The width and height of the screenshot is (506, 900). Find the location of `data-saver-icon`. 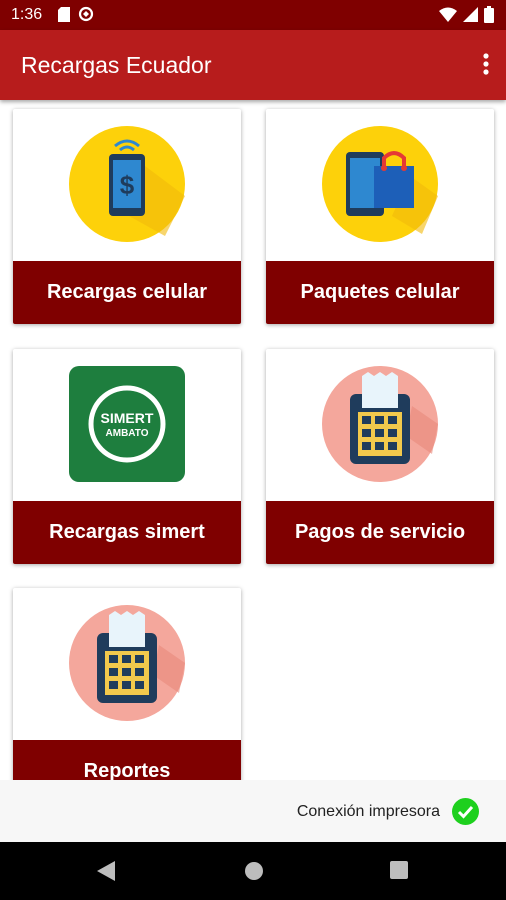

data-saver-icon is located at coordinates (86, 16).